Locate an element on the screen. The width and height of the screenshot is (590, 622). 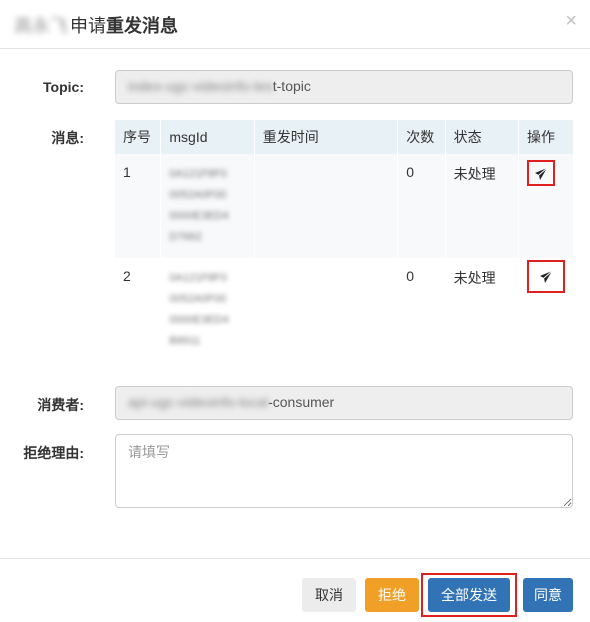
col-header-msgid: msgId is located at coordinates (207, 137).